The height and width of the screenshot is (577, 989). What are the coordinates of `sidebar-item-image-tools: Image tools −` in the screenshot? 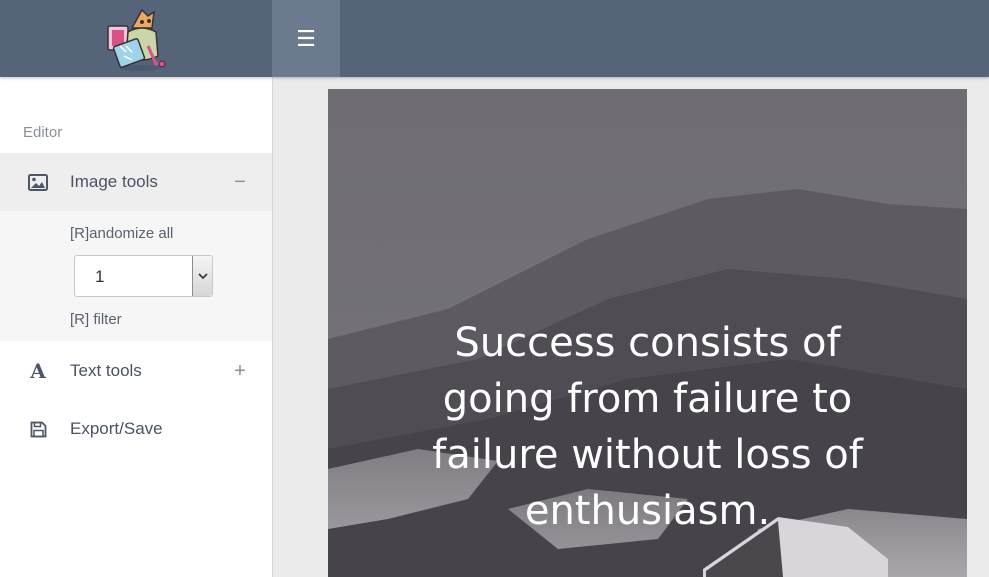 It's located at (136, 182).